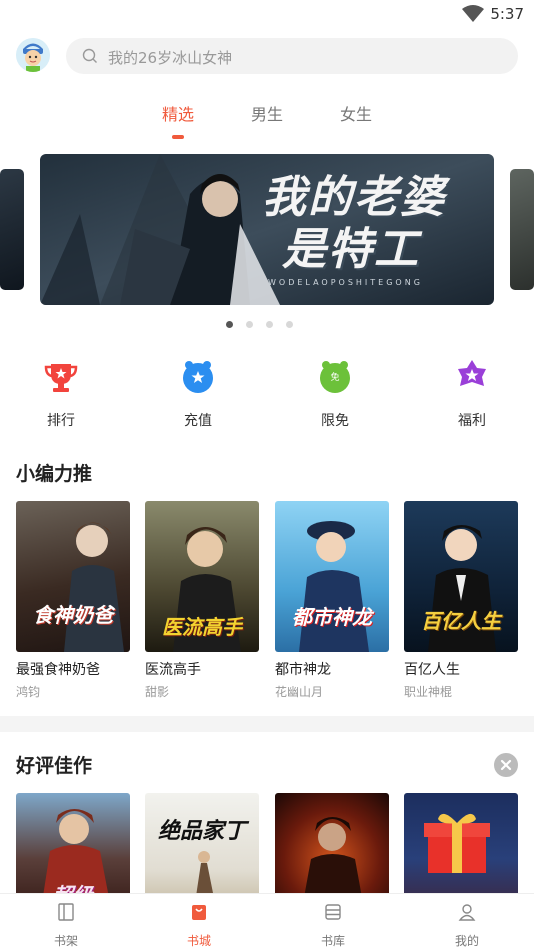  I want to click on tab-featured: 精选, so click(178, 113).